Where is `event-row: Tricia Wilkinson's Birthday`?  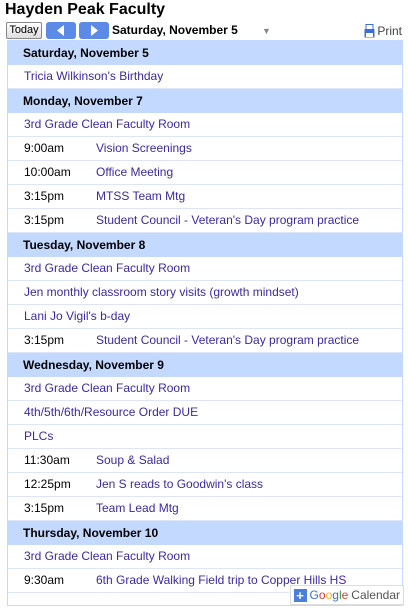 event-row: Tricia Wilkinson's Birthday is located at coordinates (205, 77).